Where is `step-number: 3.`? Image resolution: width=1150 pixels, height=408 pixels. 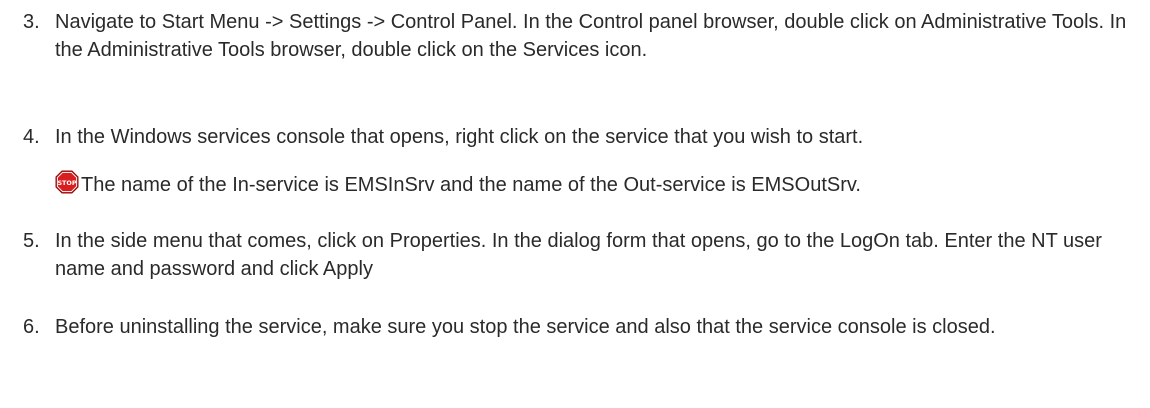
step-number: 3. is located at coordinates (31, 22).